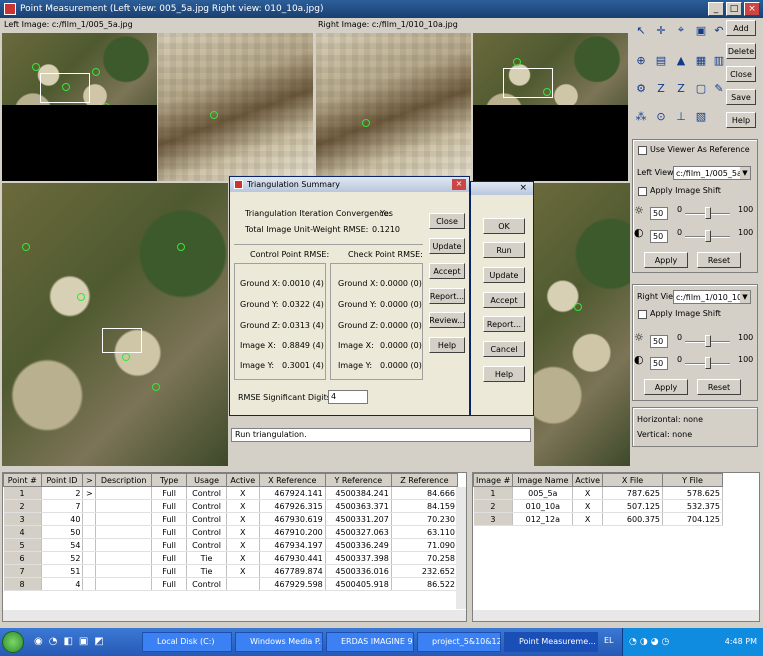  Describe the element at coordinates (22, 480) in the screenshot. I see `column-header: Point #` at that location.